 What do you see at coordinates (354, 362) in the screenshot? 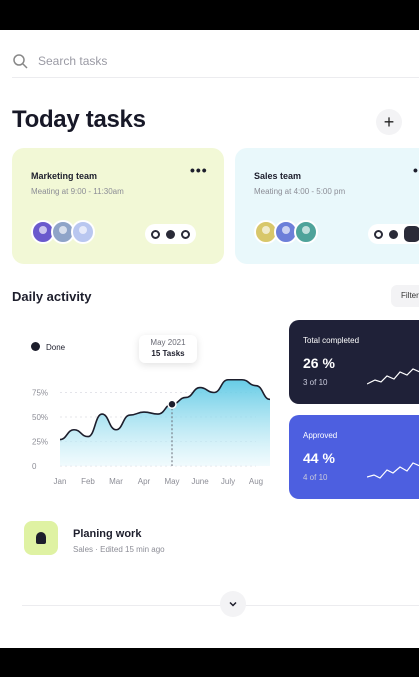
I see `stat-card-total-completed: Total completed 26 % 3 of 10` at bounding box center [354, 362].